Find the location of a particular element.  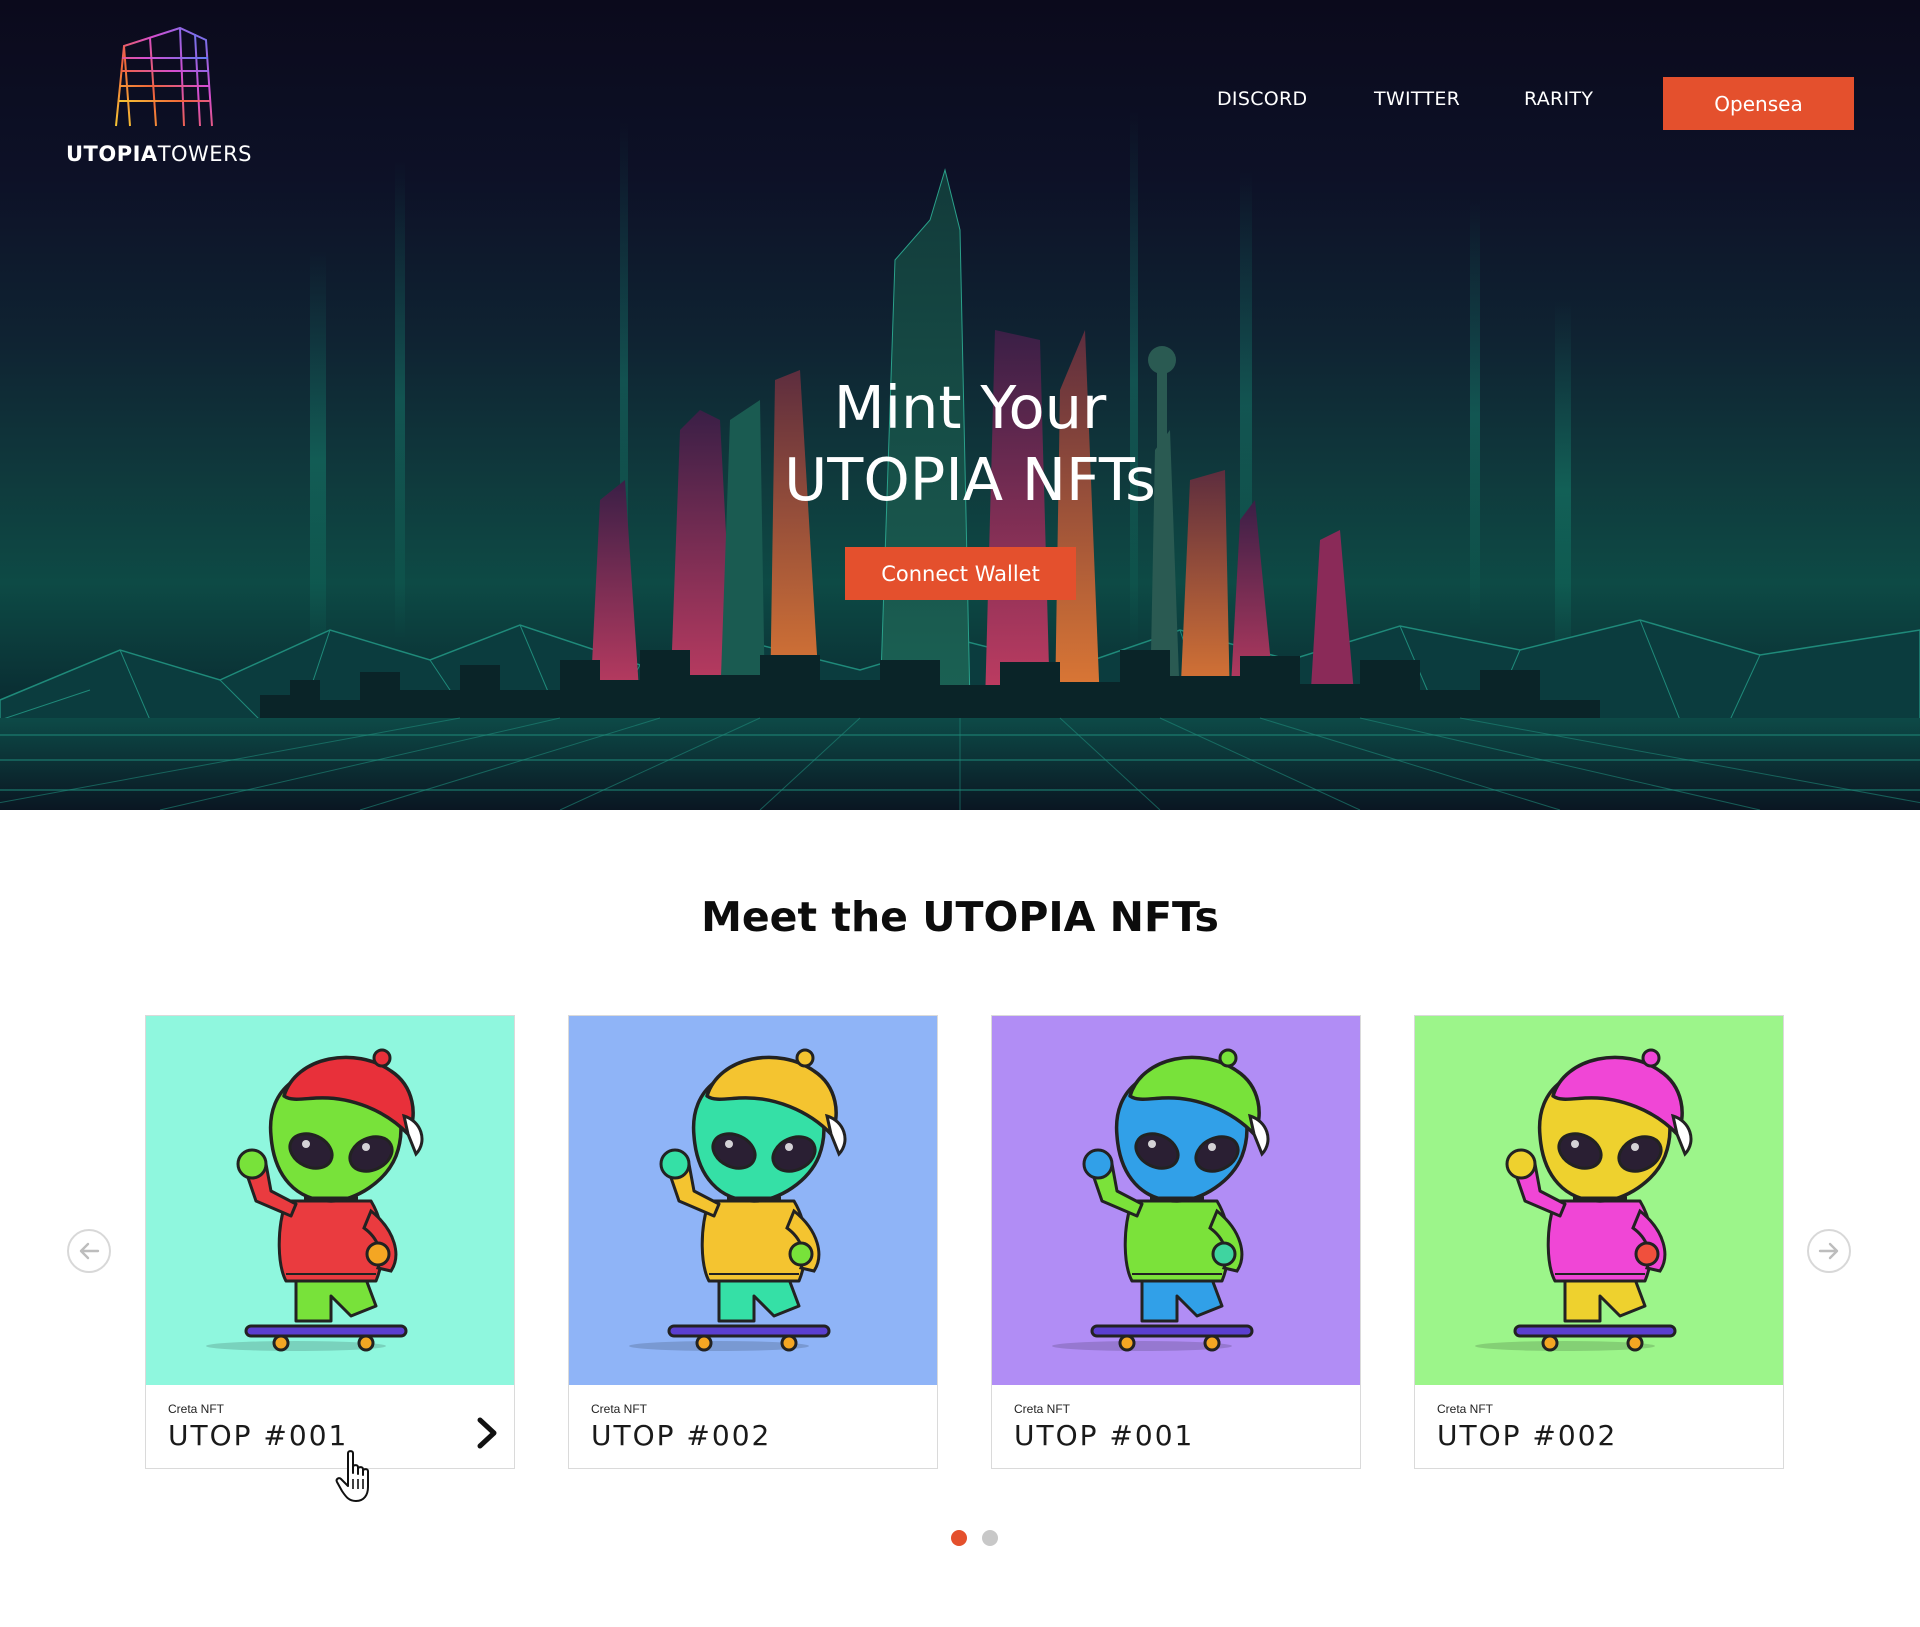

logo-wordmark: UTOPIATOWERS is located at coordinates (159, 154).